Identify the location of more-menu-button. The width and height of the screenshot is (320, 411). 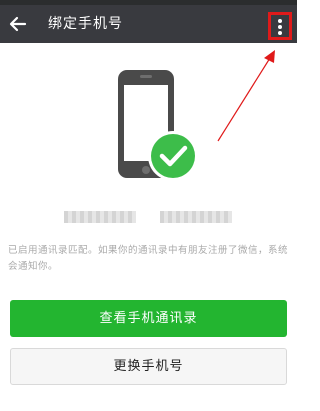
(280, 26).